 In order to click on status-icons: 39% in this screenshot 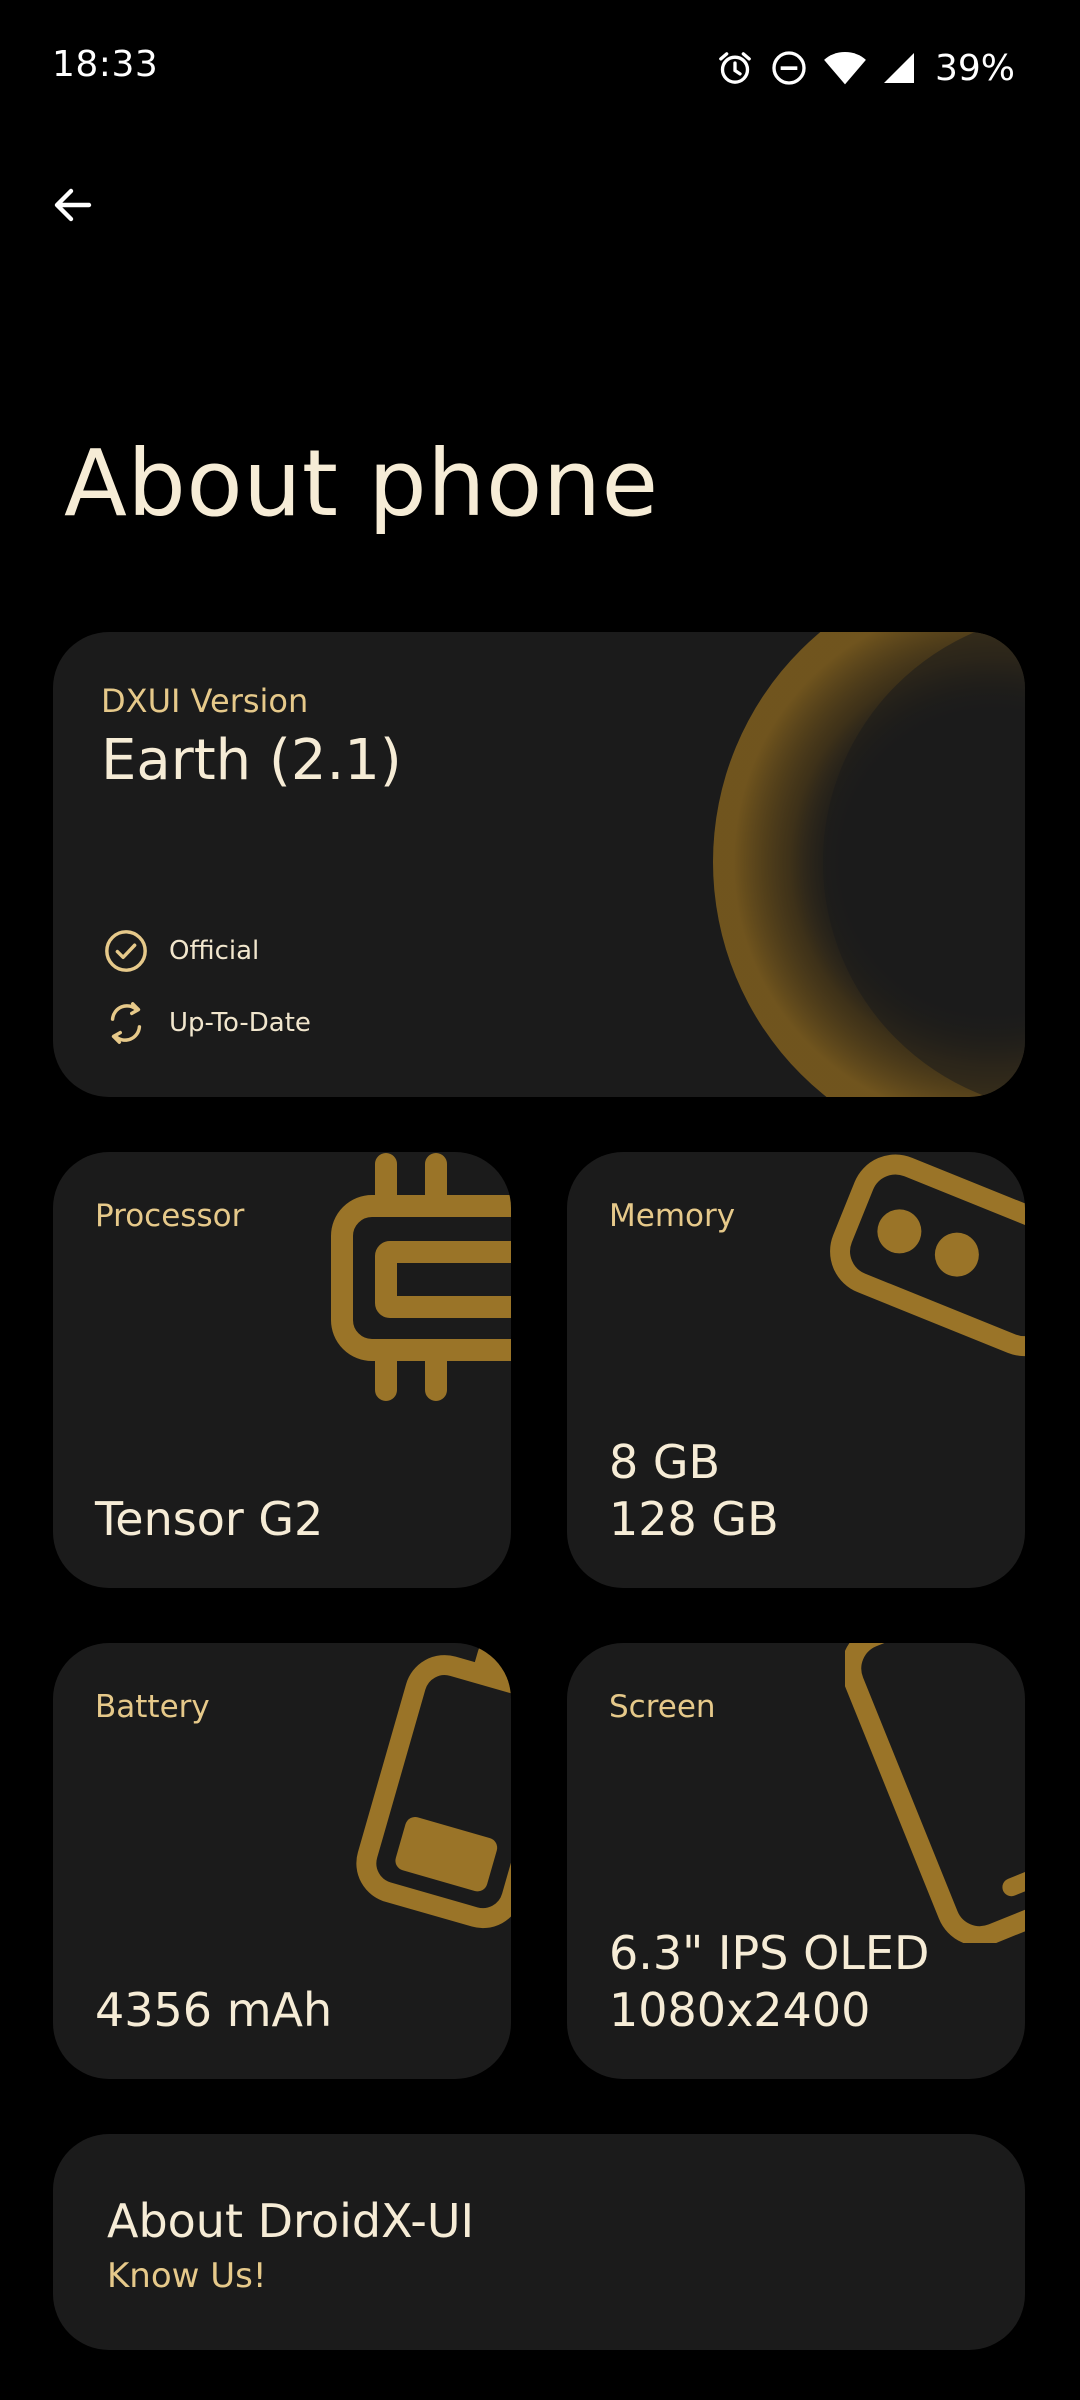, I will do `click(865, 68)`.